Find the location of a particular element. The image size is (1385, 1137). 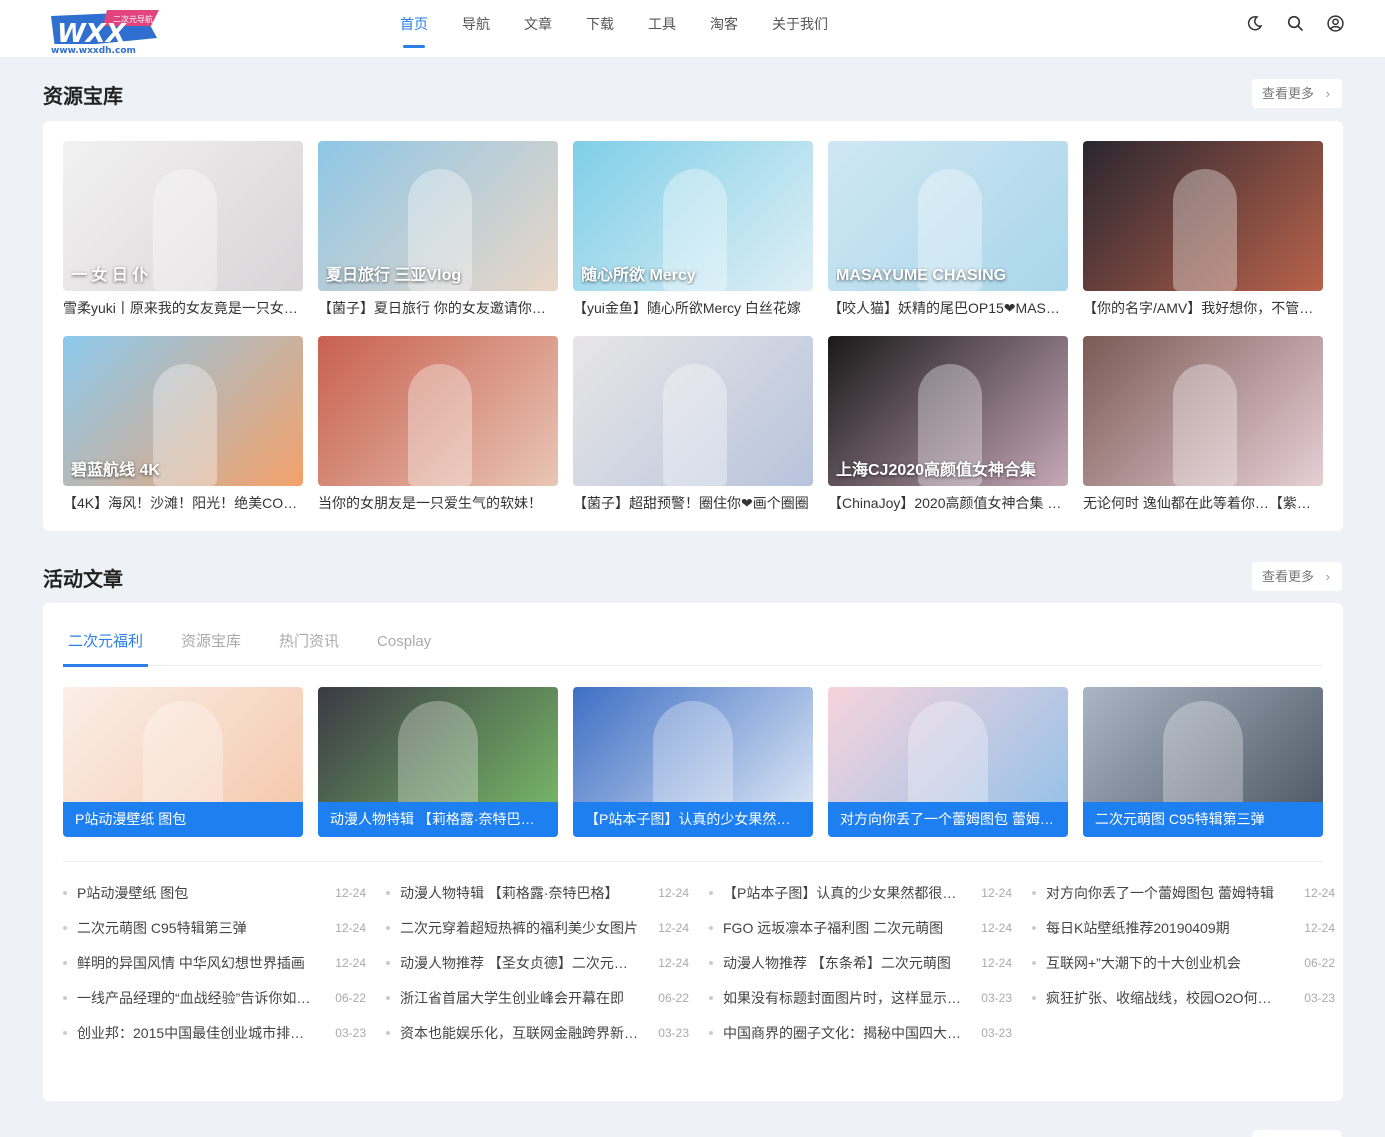

resource-card: 【你的名字/AMV】我好想你，不管你在哪里 is located at coordinates (1203, 238).